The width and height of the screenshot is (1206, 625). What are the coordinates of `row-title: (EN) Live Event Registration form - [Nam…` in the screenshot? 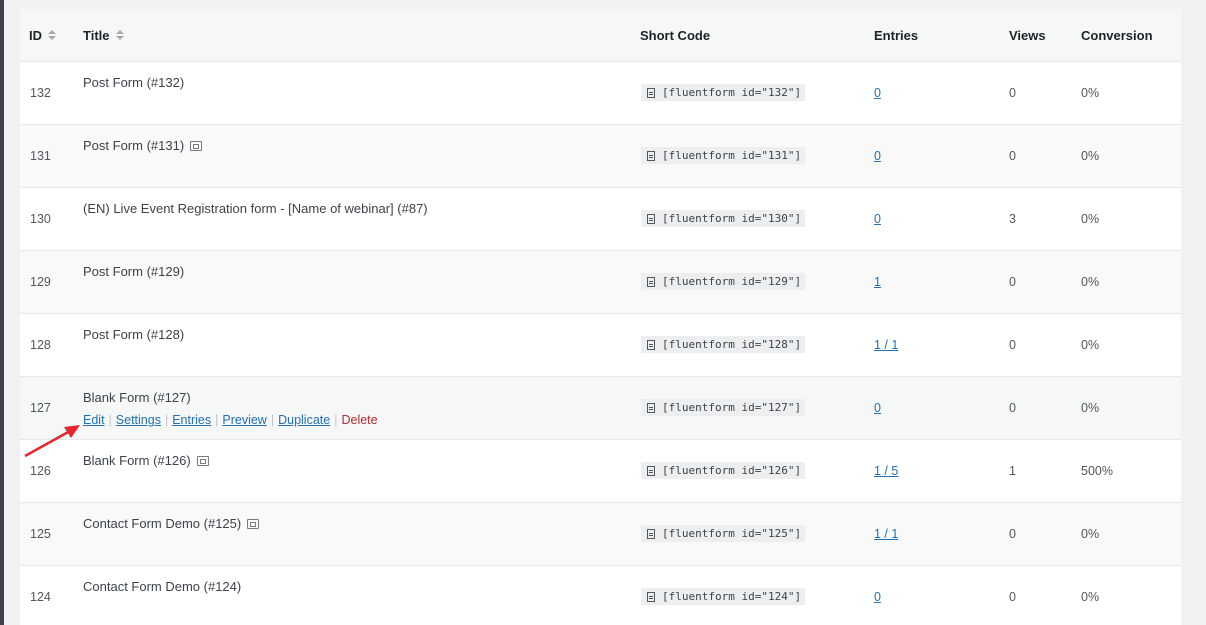 It's located at (255, 208).